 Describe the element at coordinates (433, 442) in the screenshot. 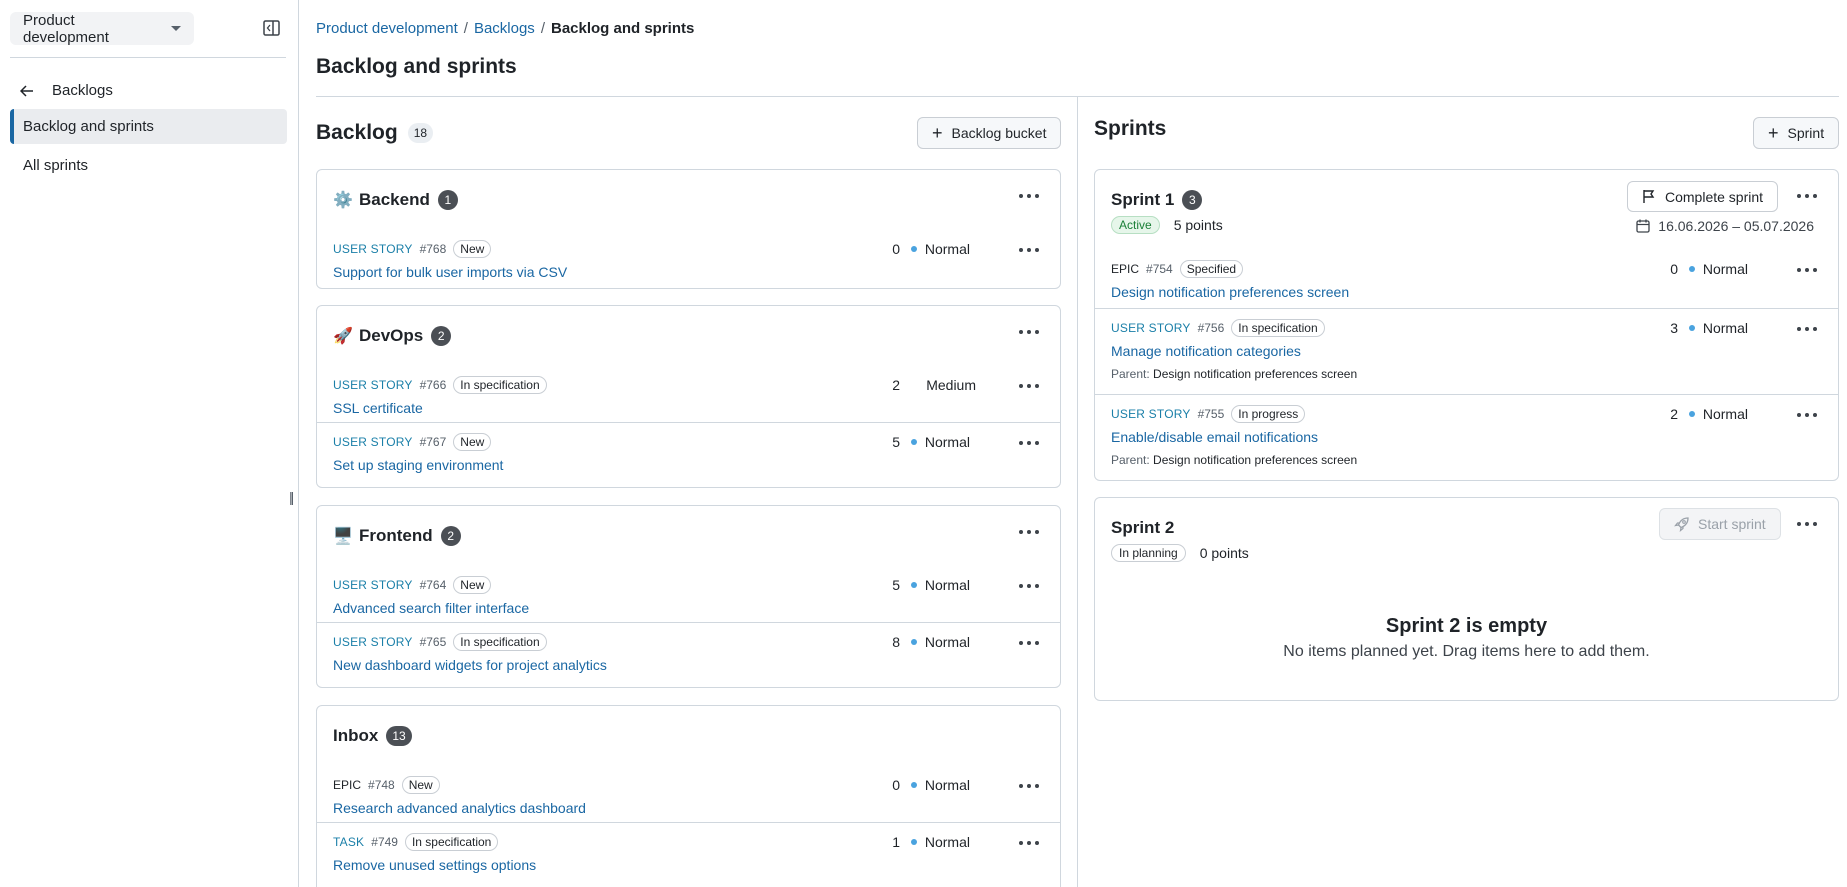

I see `item-id: #767` at that location.